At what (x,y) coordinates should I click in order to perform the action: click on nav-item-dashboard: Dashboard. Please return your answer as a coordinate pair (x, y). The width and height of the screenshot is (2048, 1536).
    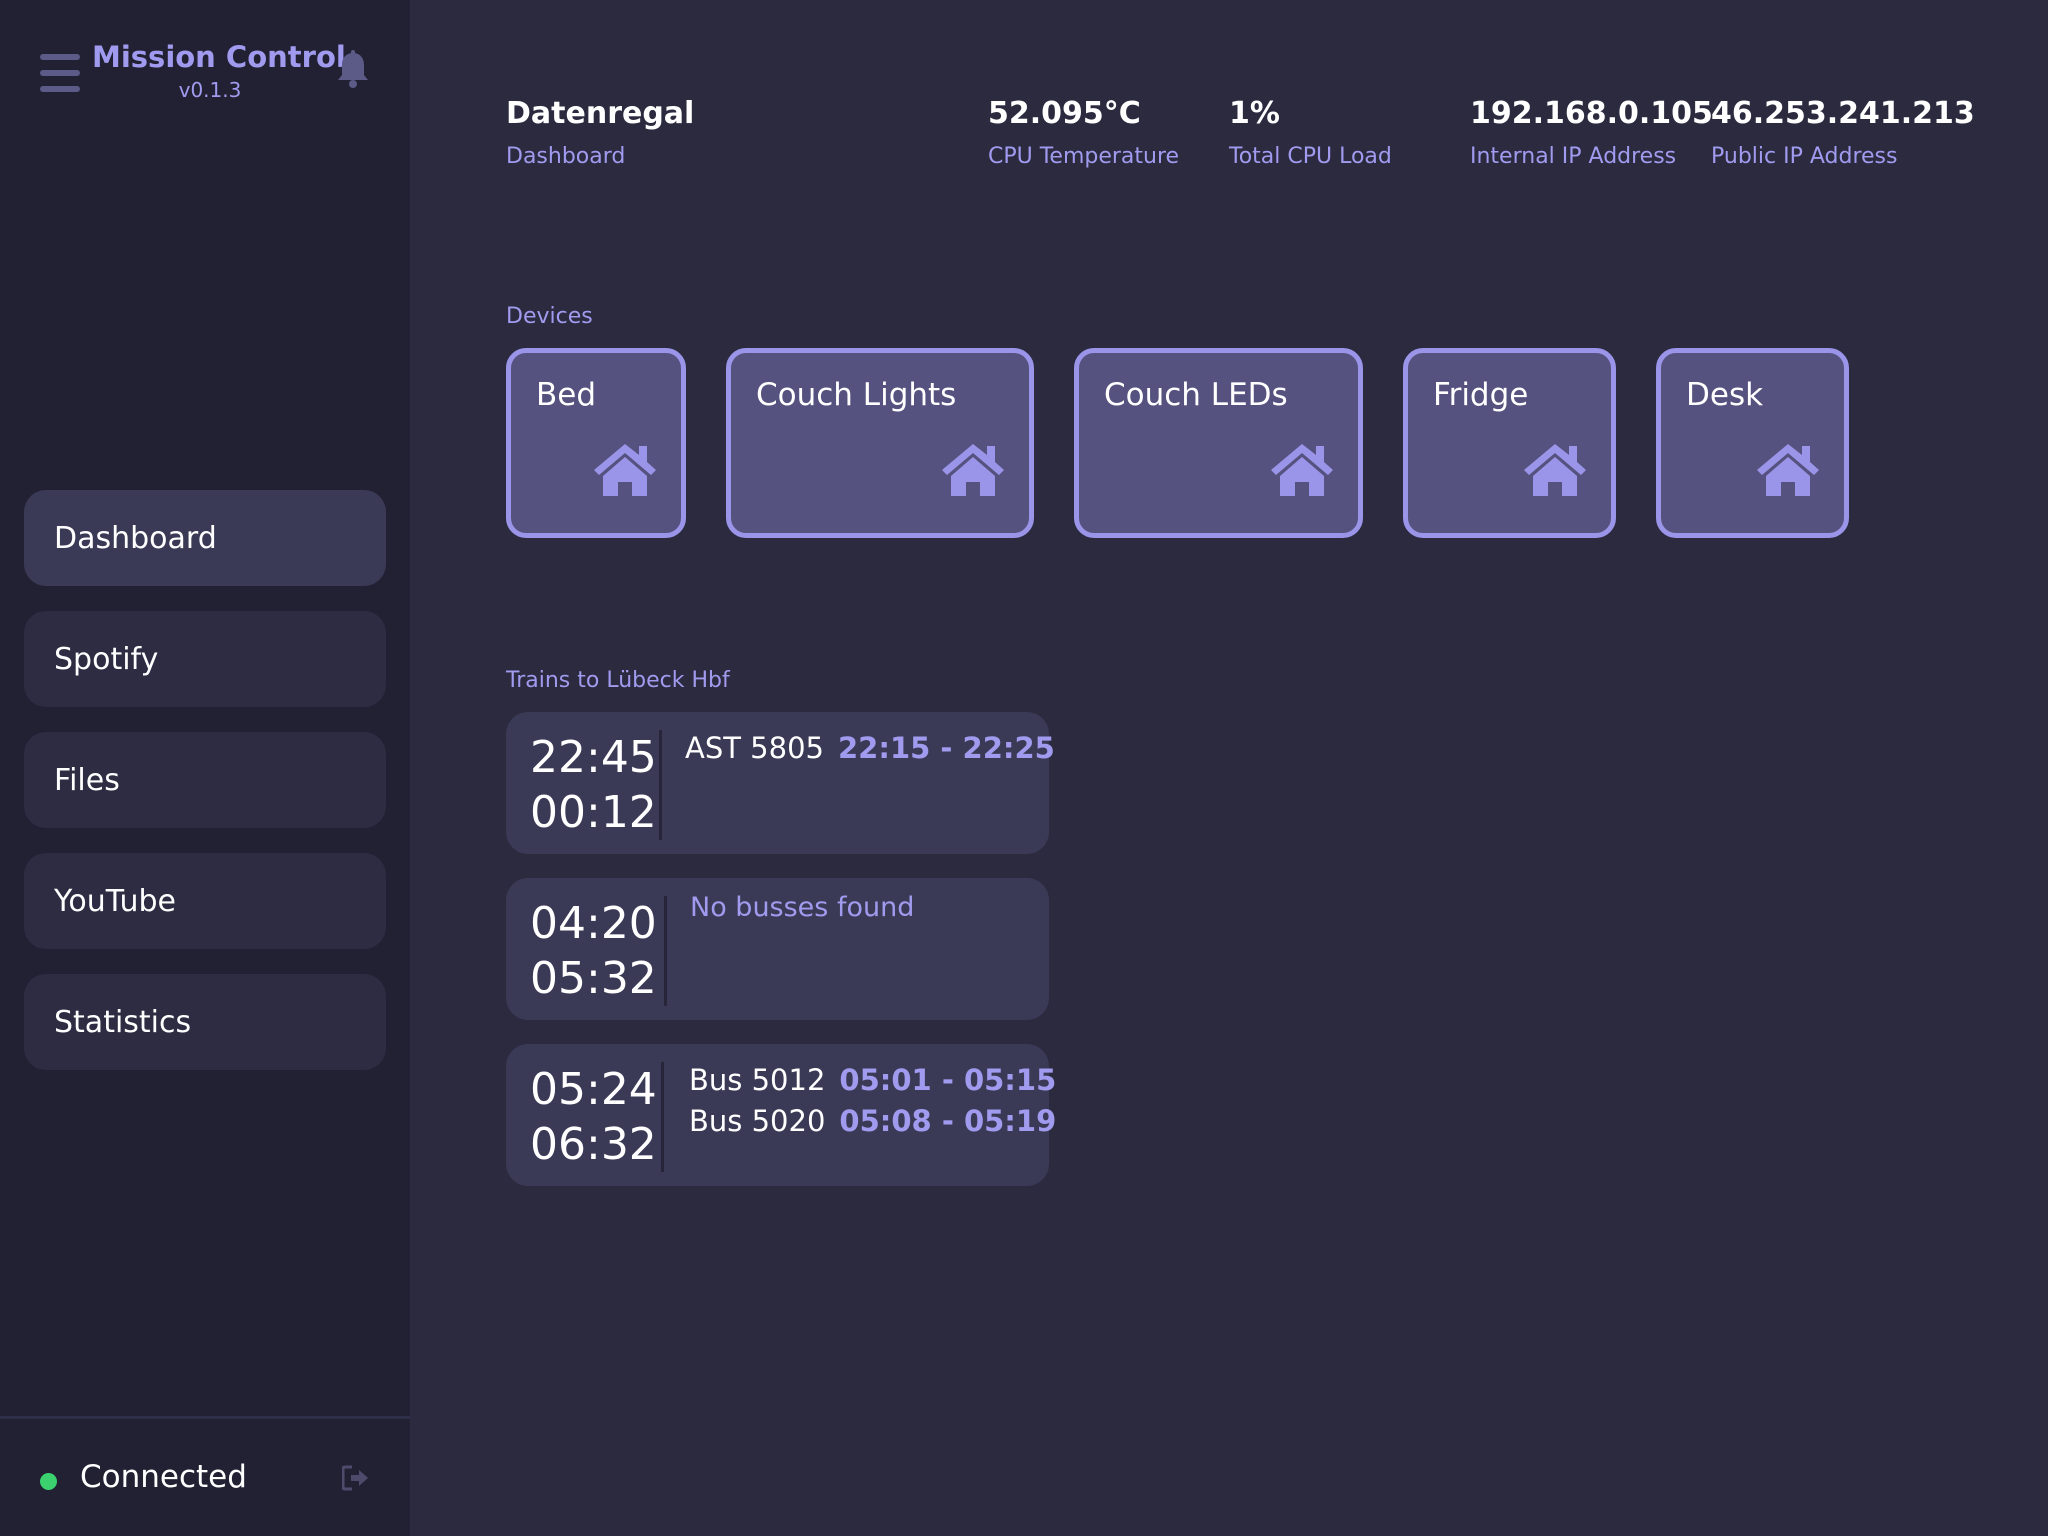
    Looking at the image, I should click on (205, 538).